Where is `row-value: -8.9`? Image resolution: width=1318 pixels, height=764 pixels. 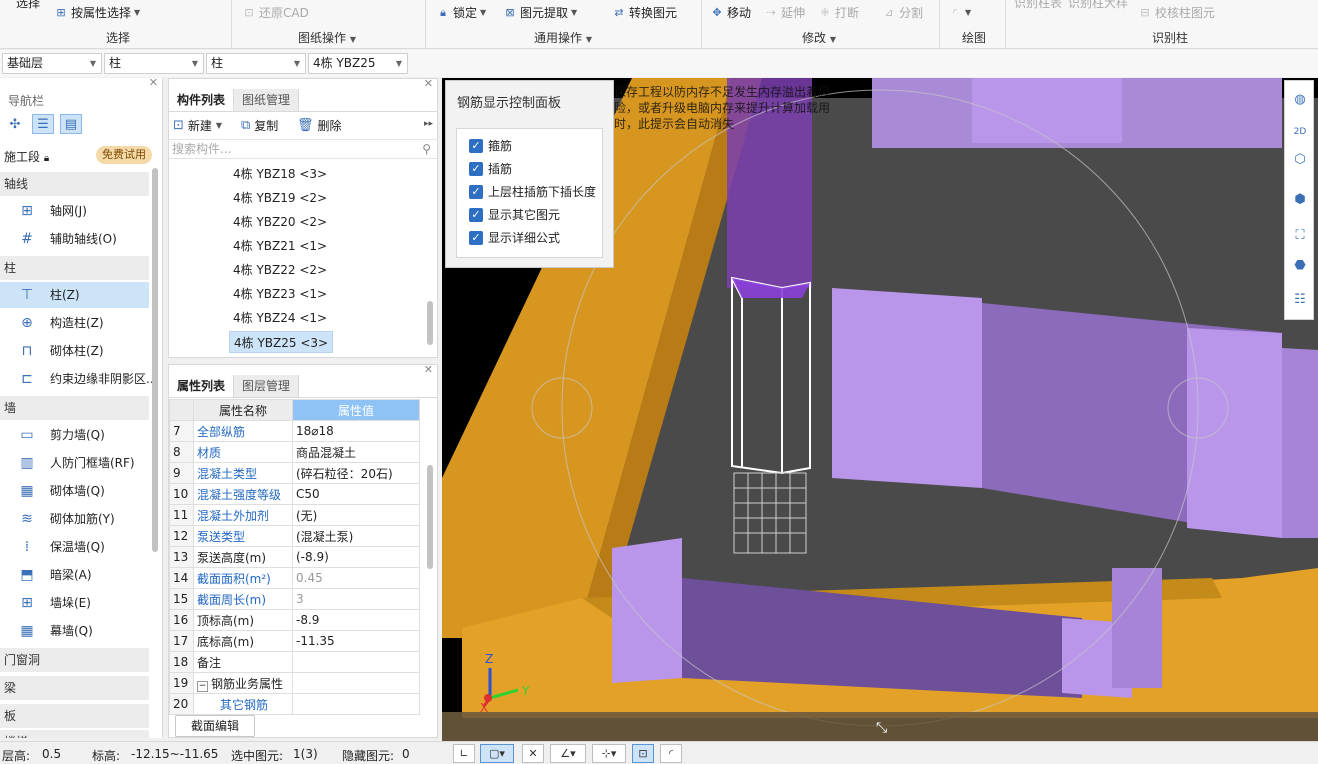 row-value: -8.9 is located at coordinates (356, 620).